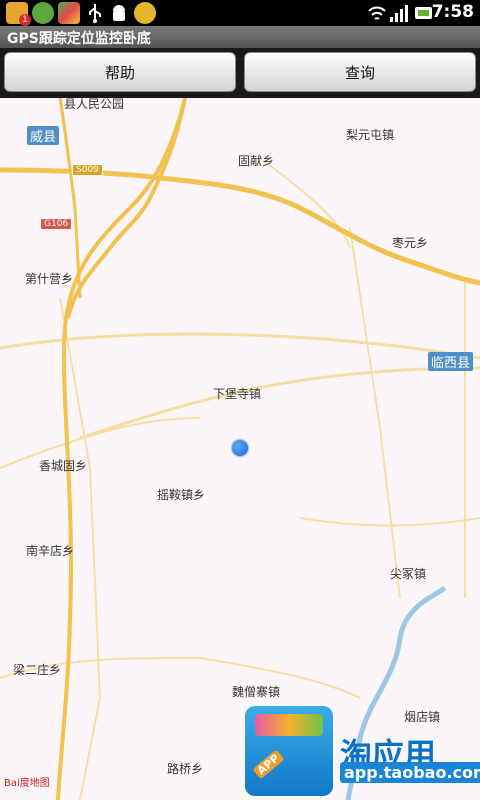  Describe the element at coordinates (56, 224) in the screenshot. I see `road-shield-g106: G106` at that location.